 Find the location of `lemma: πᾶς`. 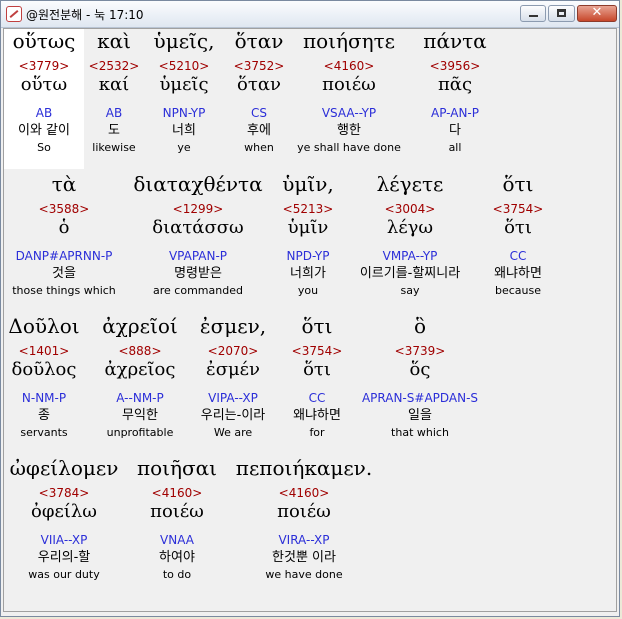

lemma: πᾶς is located at coordinates (455, 84).